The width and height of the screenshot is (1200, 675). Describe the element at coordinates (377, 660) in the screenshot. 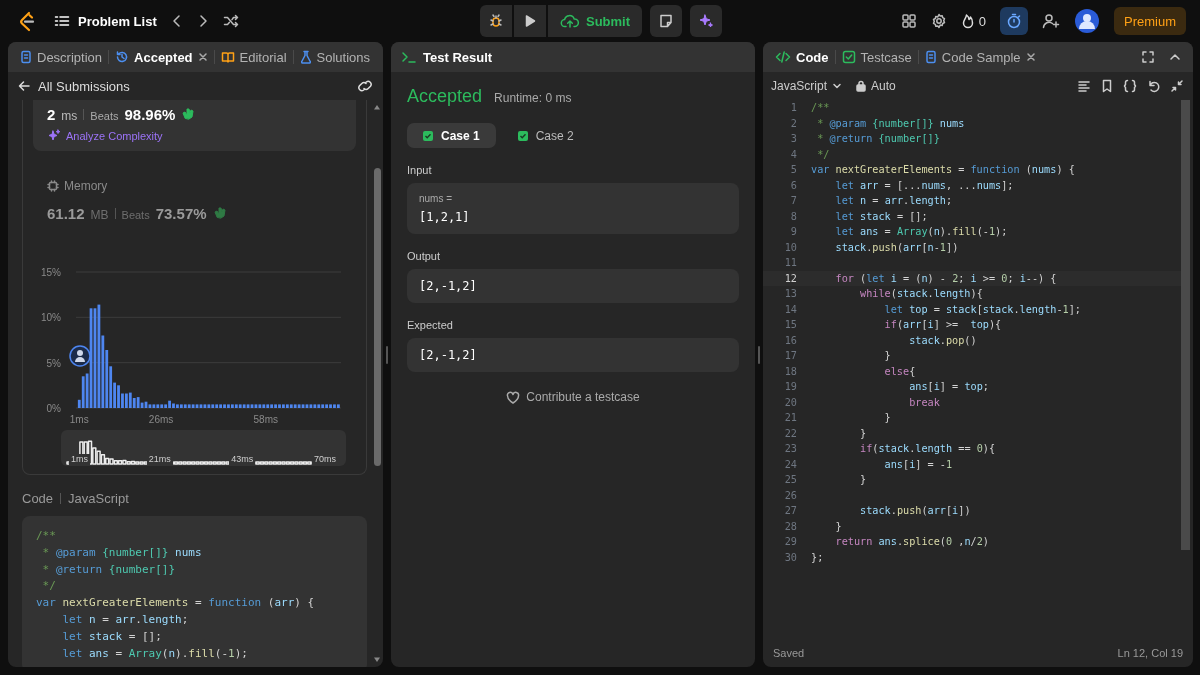

I see `scroll-down-icon` at that location.